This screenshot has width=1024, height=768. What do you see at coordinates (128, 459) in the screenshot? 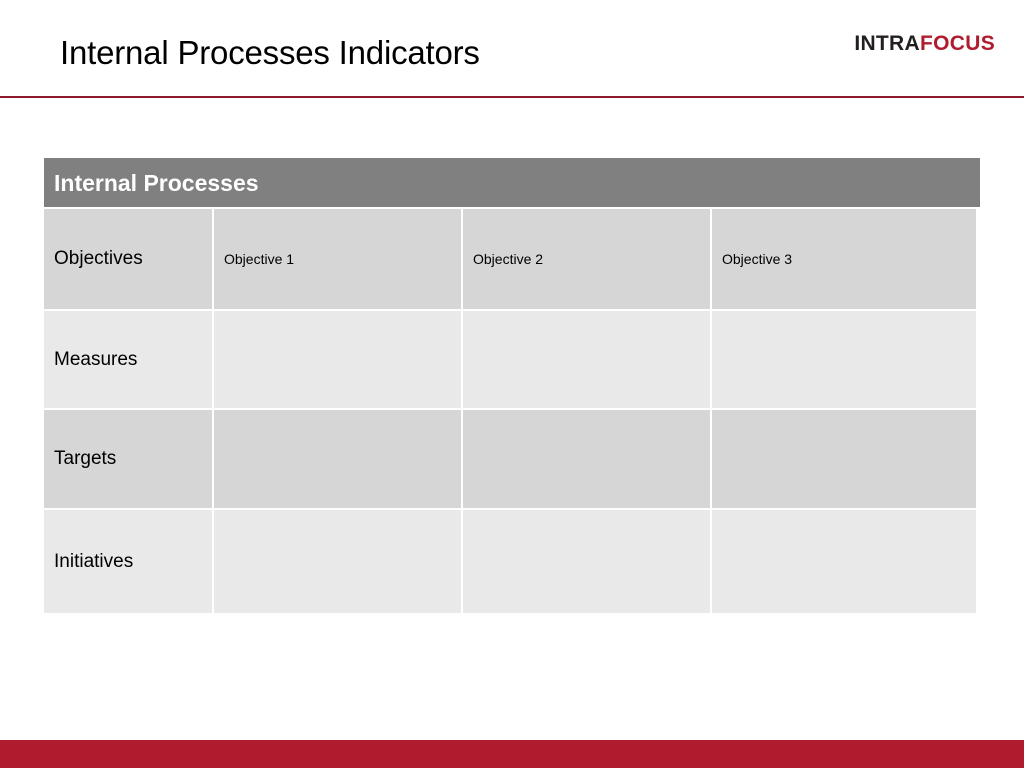
I see `row-label-cell-targets: Targets` at bounding box center [128, 459].